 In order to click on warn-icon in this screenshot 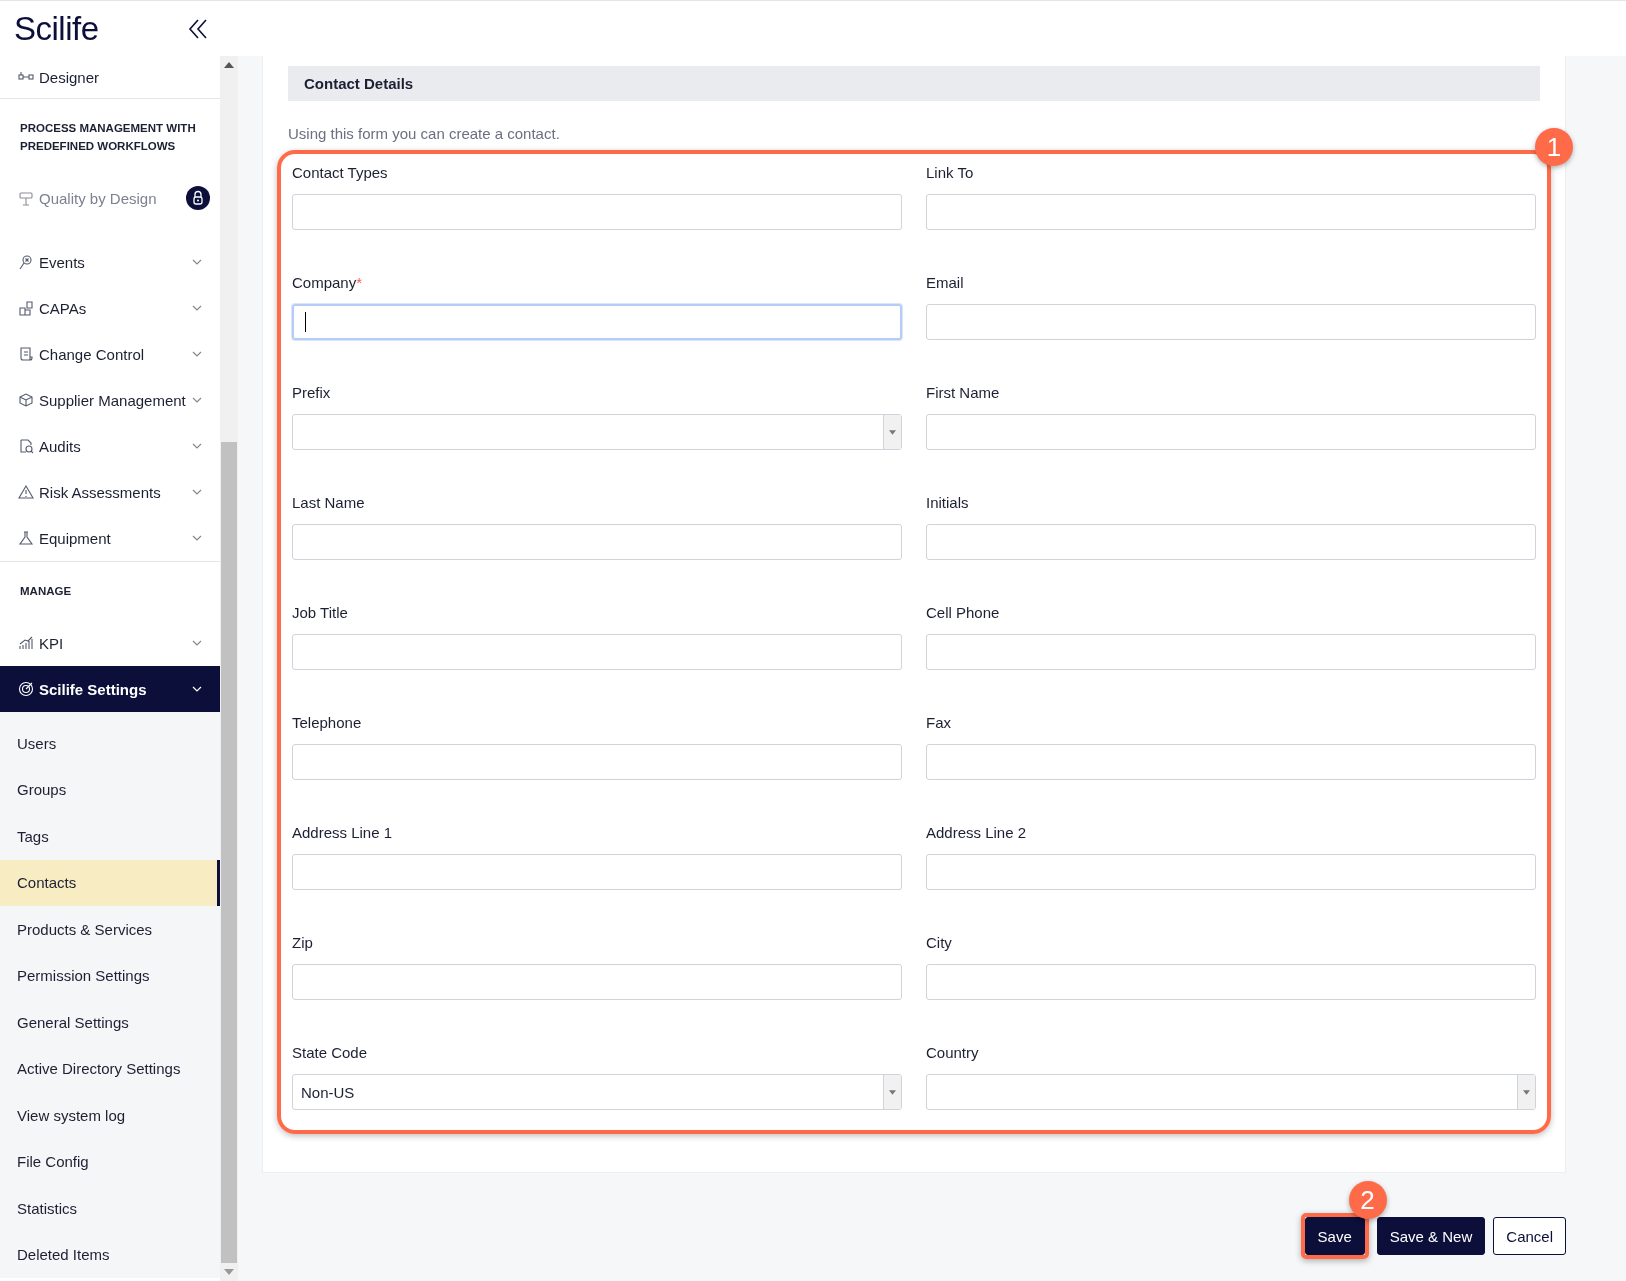, I will do `click(26, 492)`.